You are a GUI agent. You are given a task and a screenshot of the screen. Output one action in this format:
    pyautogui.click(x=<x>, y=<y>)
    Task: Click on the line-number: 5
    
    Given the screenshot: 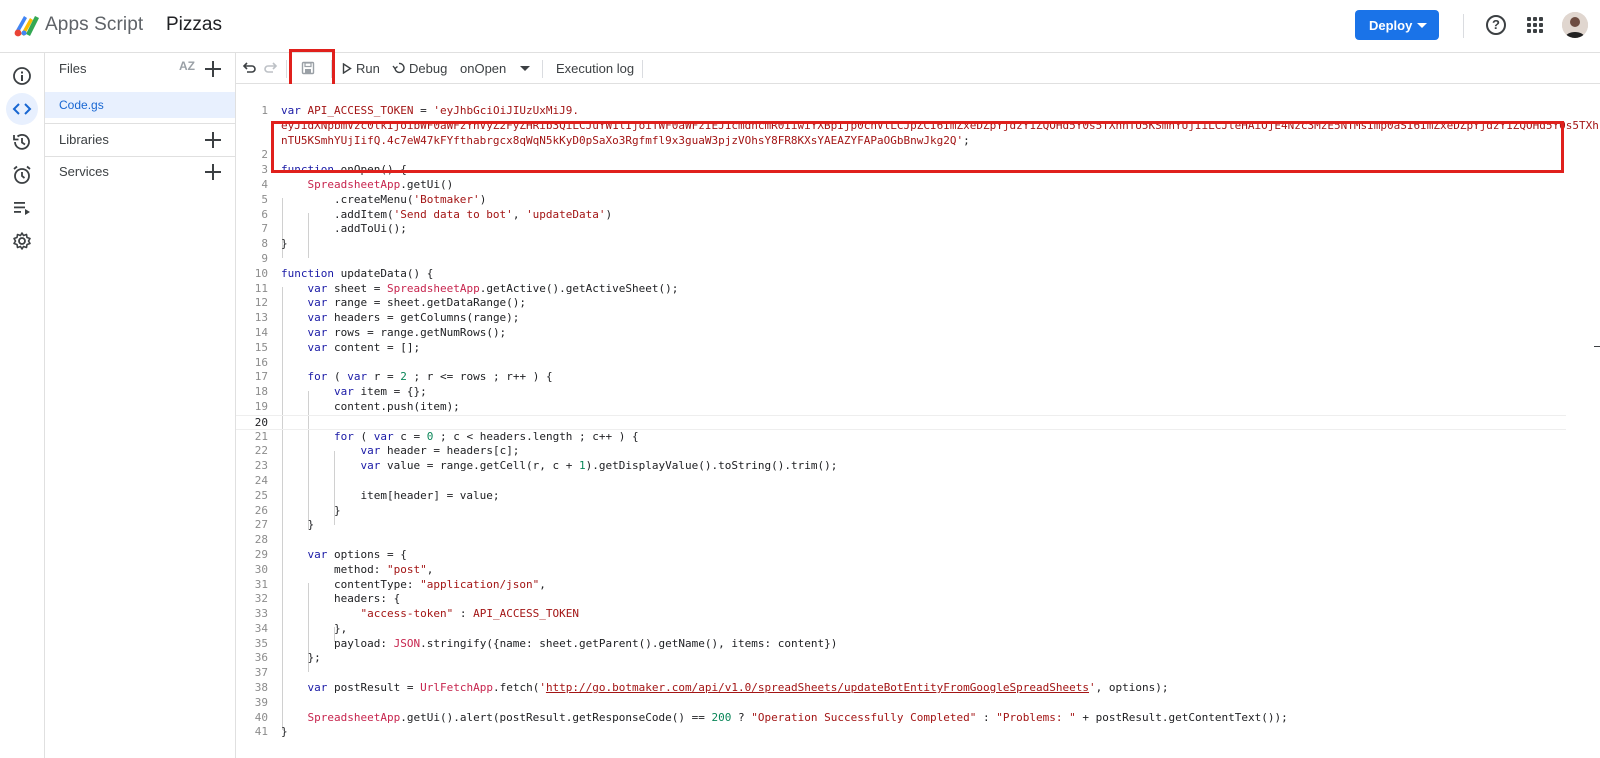 What is the action you would take?
    pyautogui.click(x=264, y=199)
    